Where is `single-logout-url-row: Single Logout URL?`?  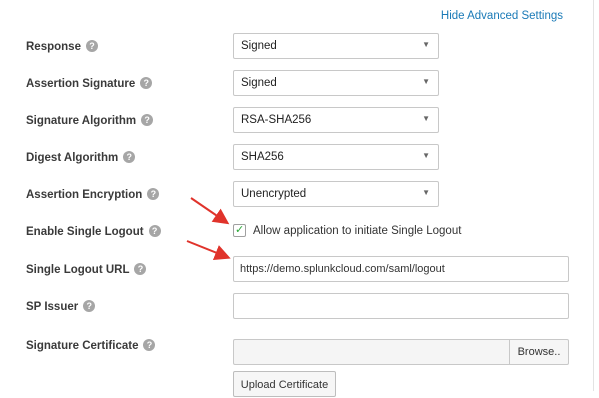 single-logout-url-row: Single Logout URL? is located at coordinates (296, 270).